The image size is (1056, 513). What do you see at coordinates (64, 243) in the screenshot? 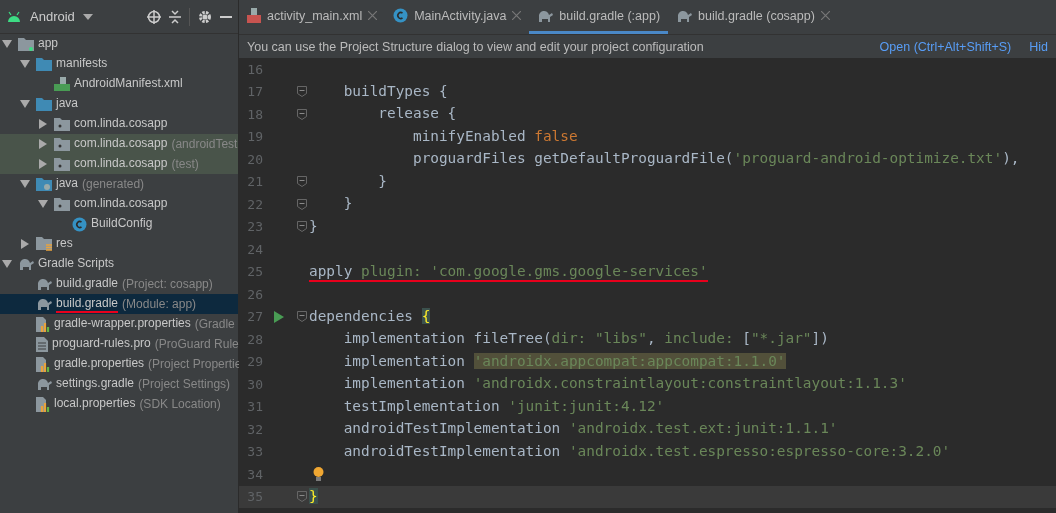
I see `item-label: res` at bounding box center [64, 243].